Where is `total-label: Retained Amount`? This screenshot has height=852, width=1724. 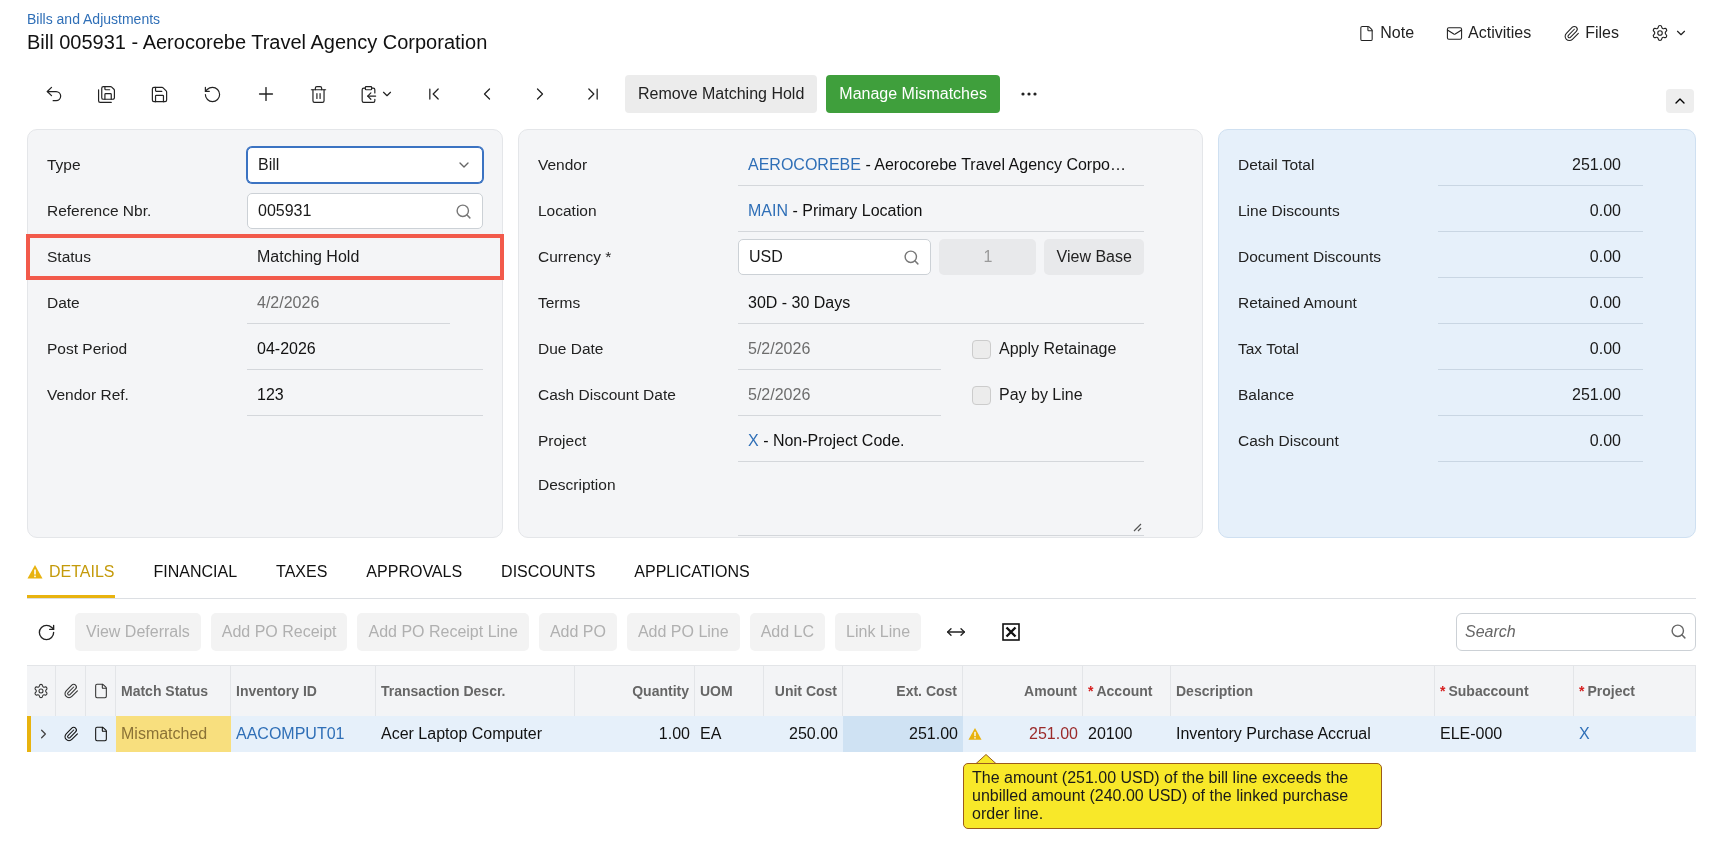 total-label: Retained Amount is located at coordinates (1298, 303).